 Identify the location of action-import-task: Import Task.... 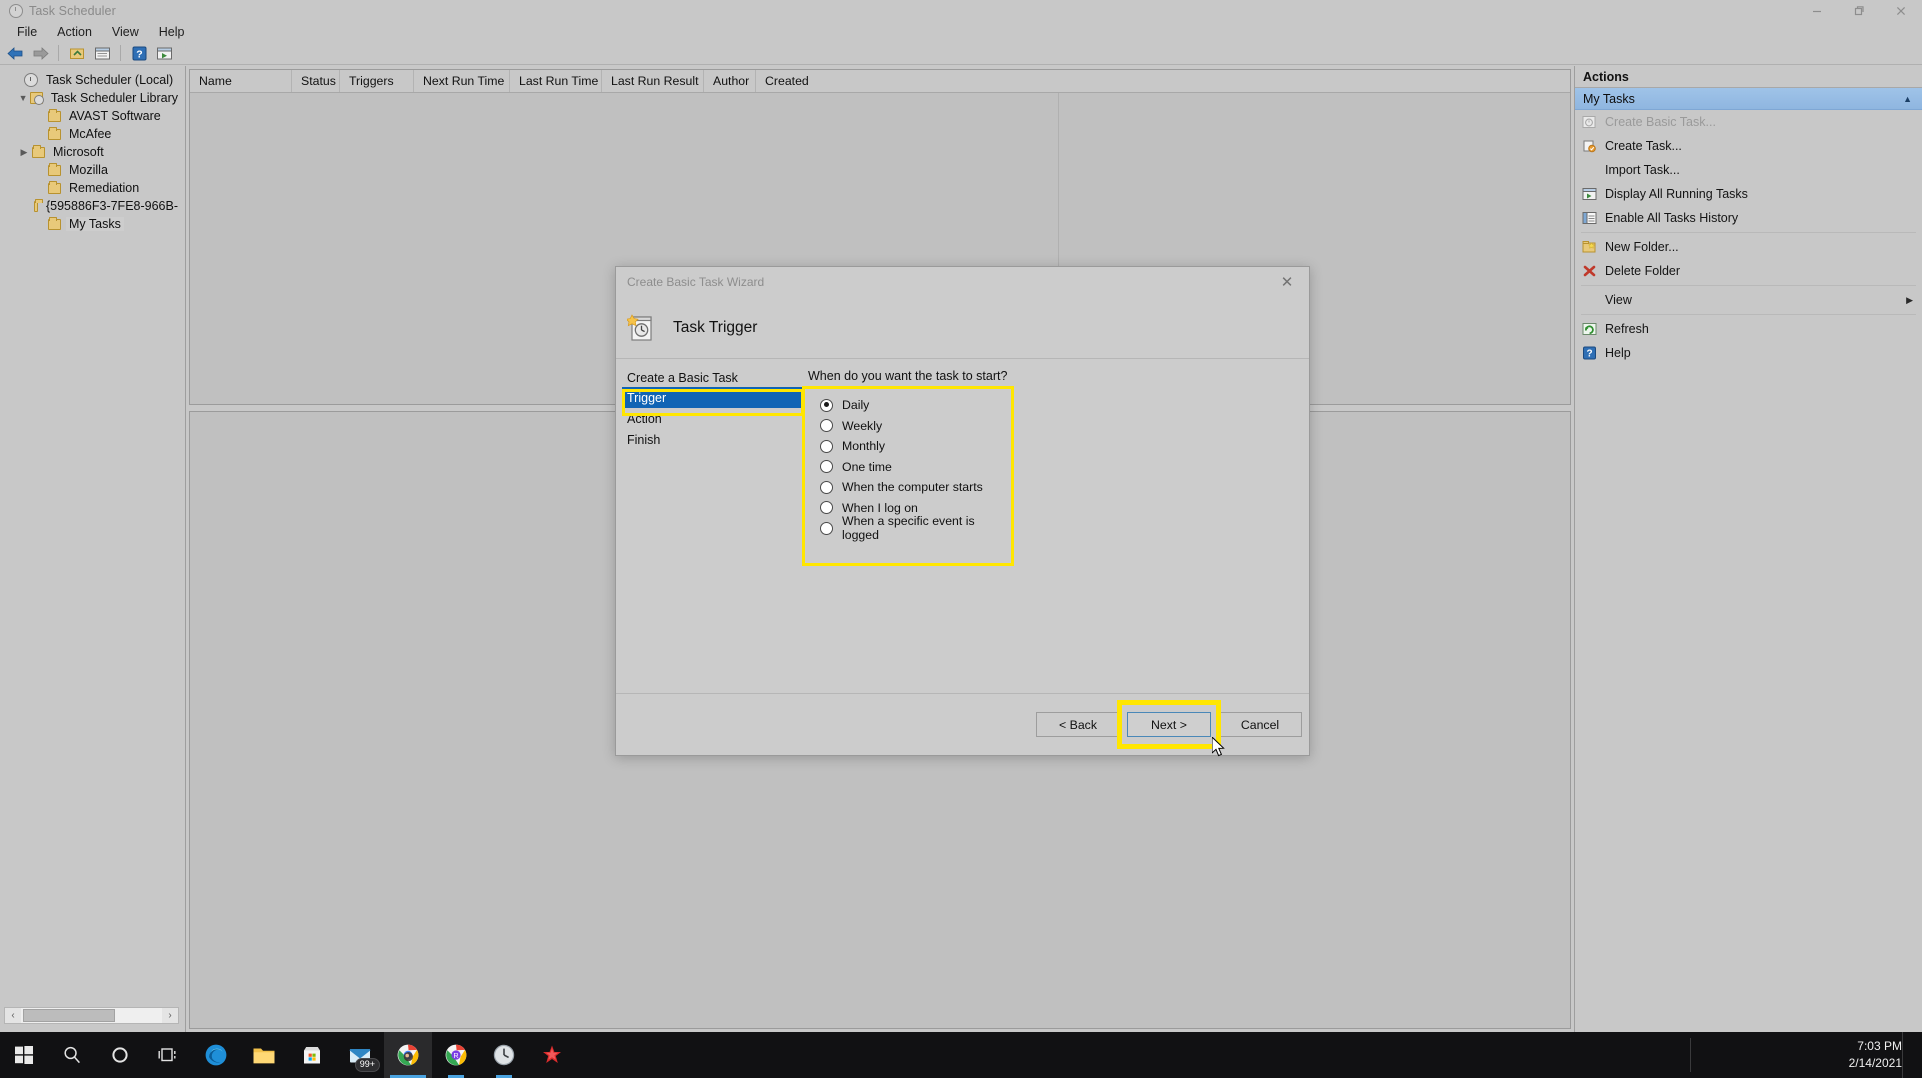
(1748, 170).